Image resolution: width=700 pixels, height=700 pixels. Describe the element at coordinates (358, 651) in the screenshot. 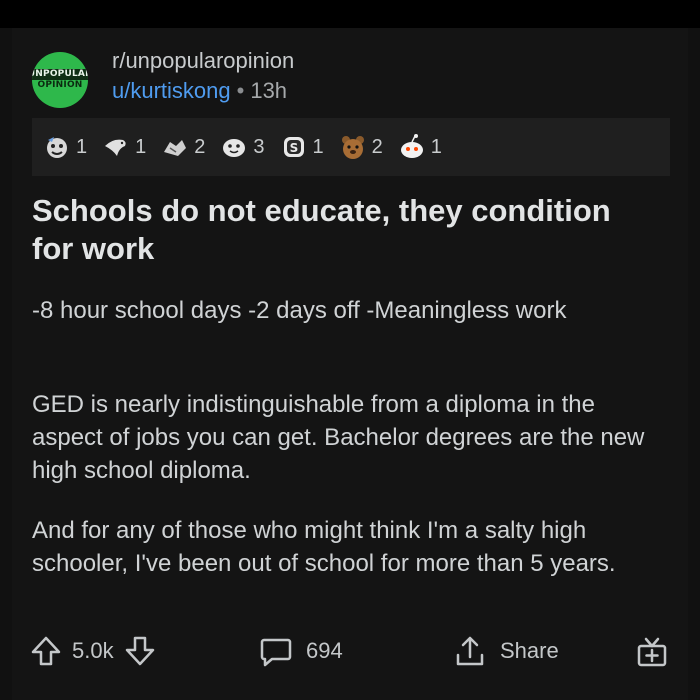

I see `action-bar: 5.0k 694 Share` at that location.